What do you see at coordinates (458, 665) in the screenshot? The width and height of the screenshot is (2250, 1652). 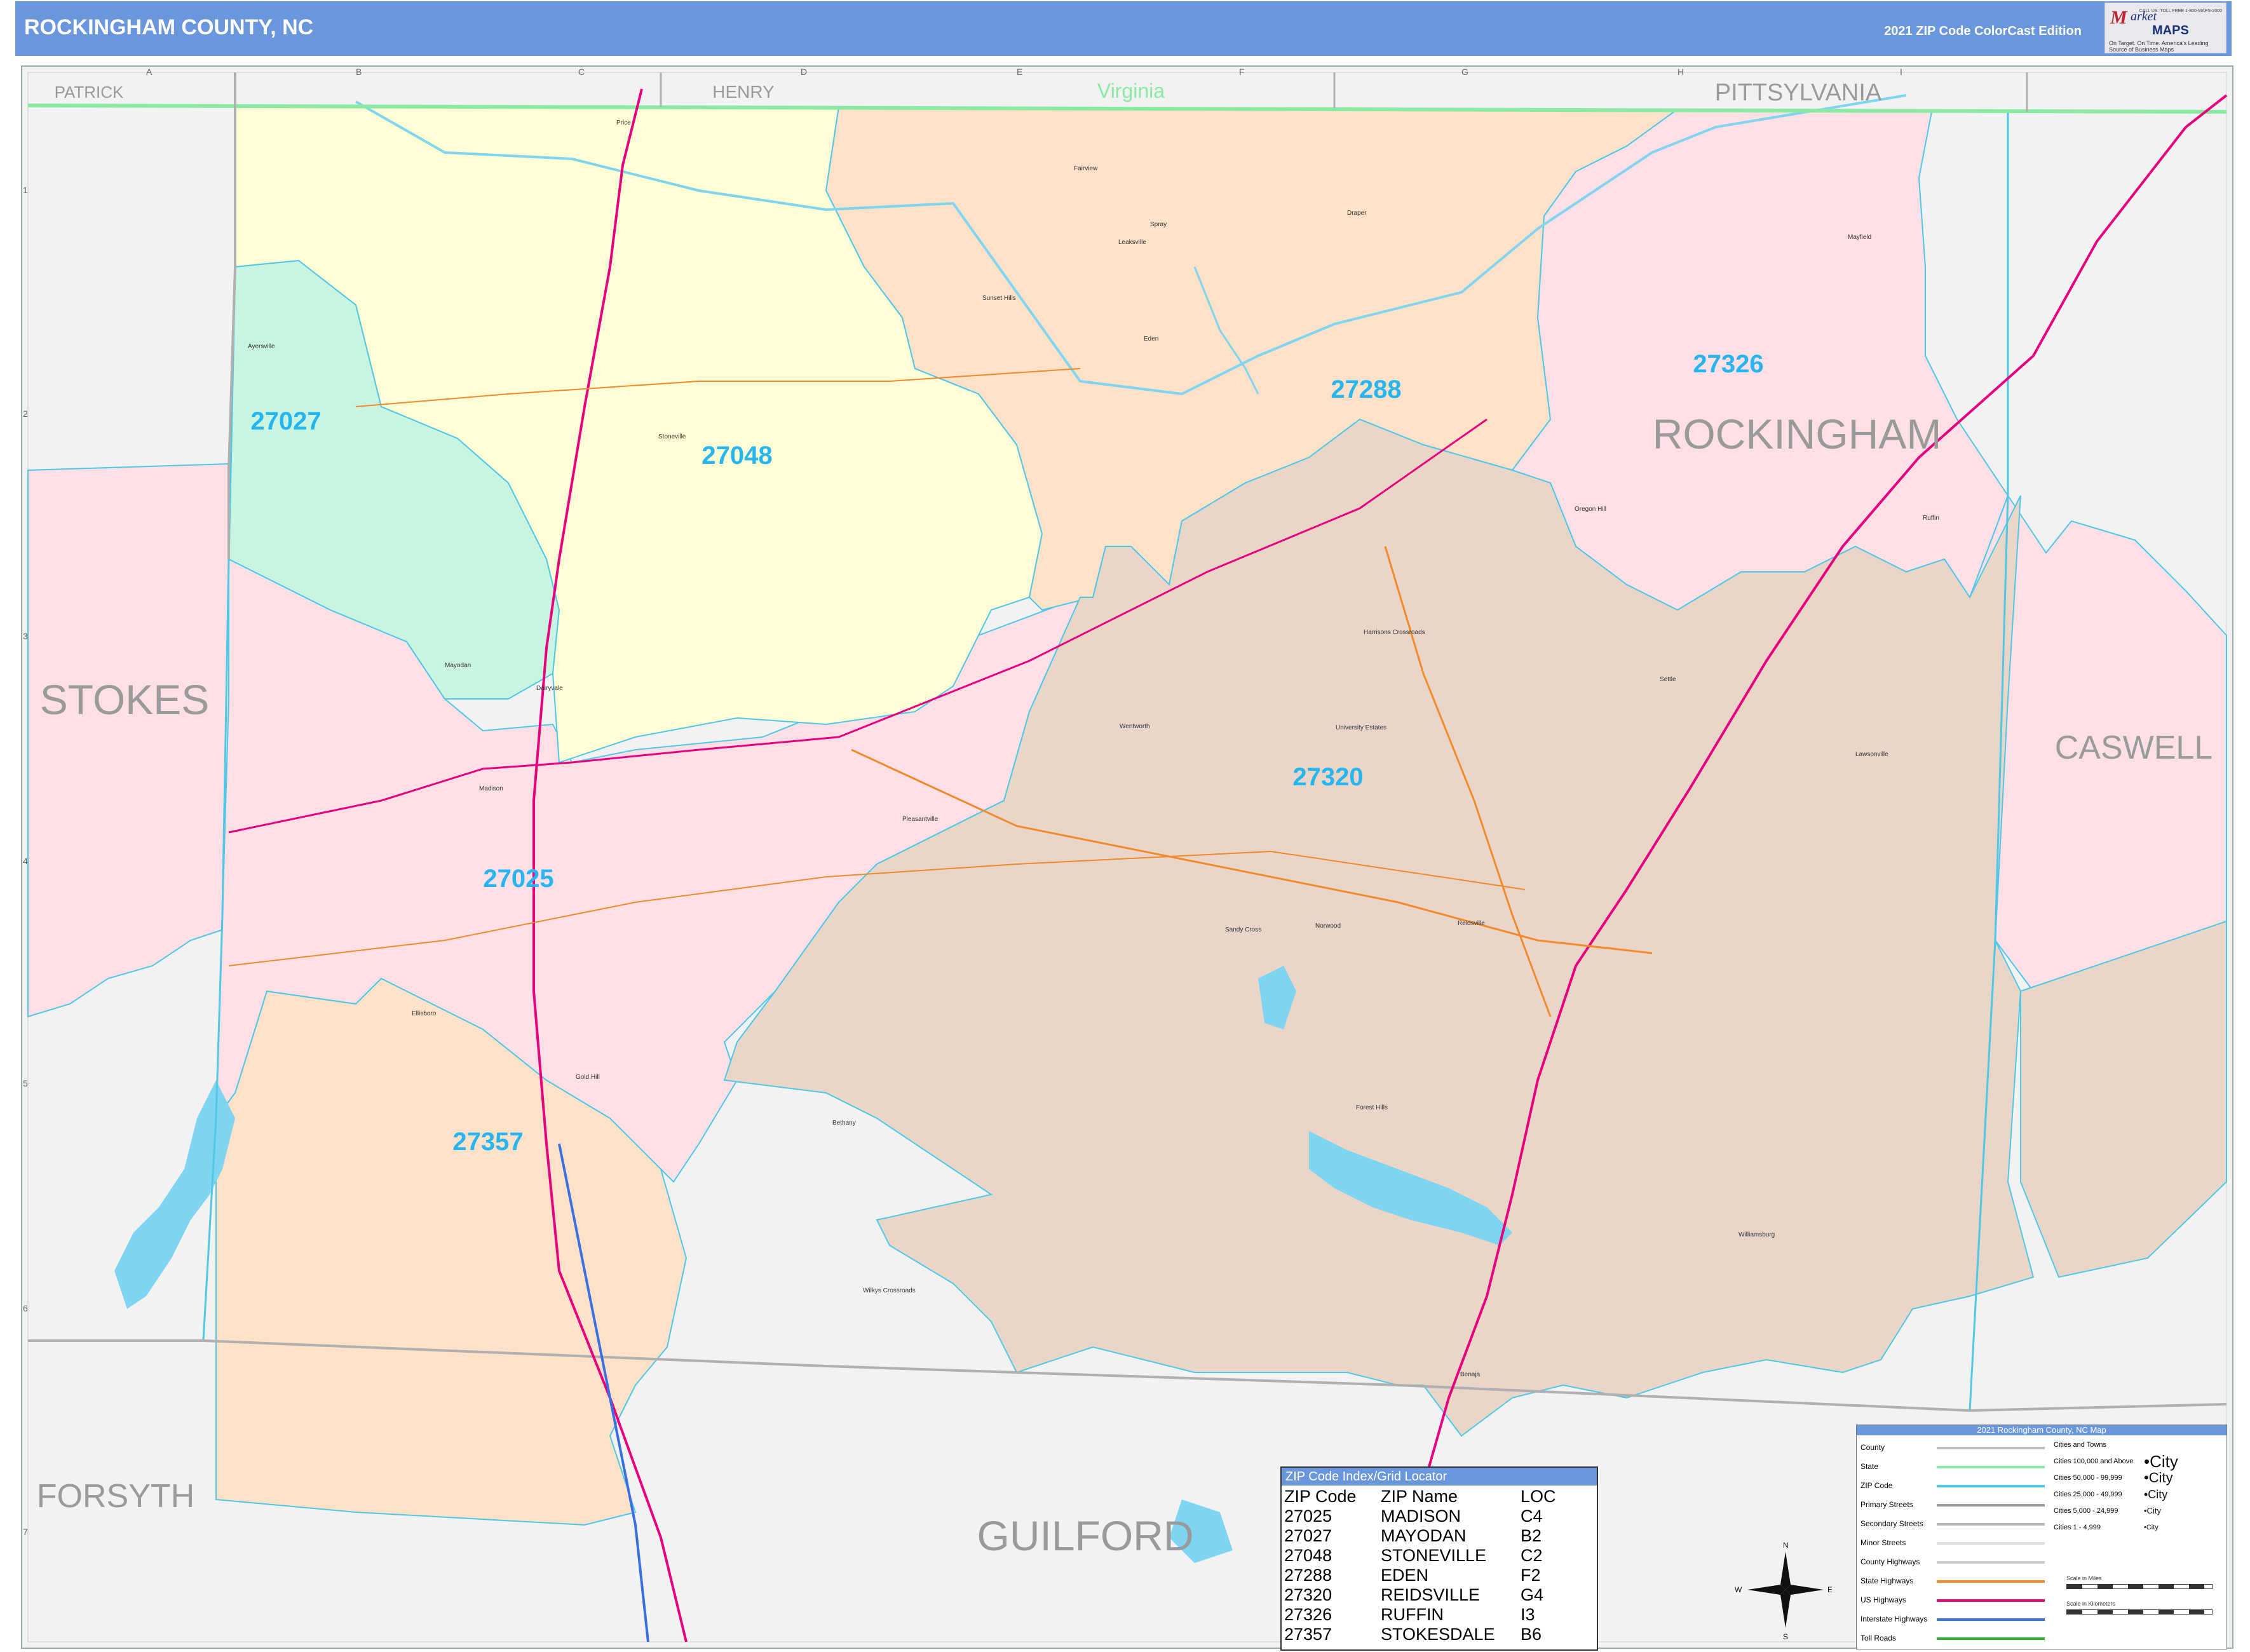 I see `place-mayodan: Mayodan` at bounding box center [458, 665].